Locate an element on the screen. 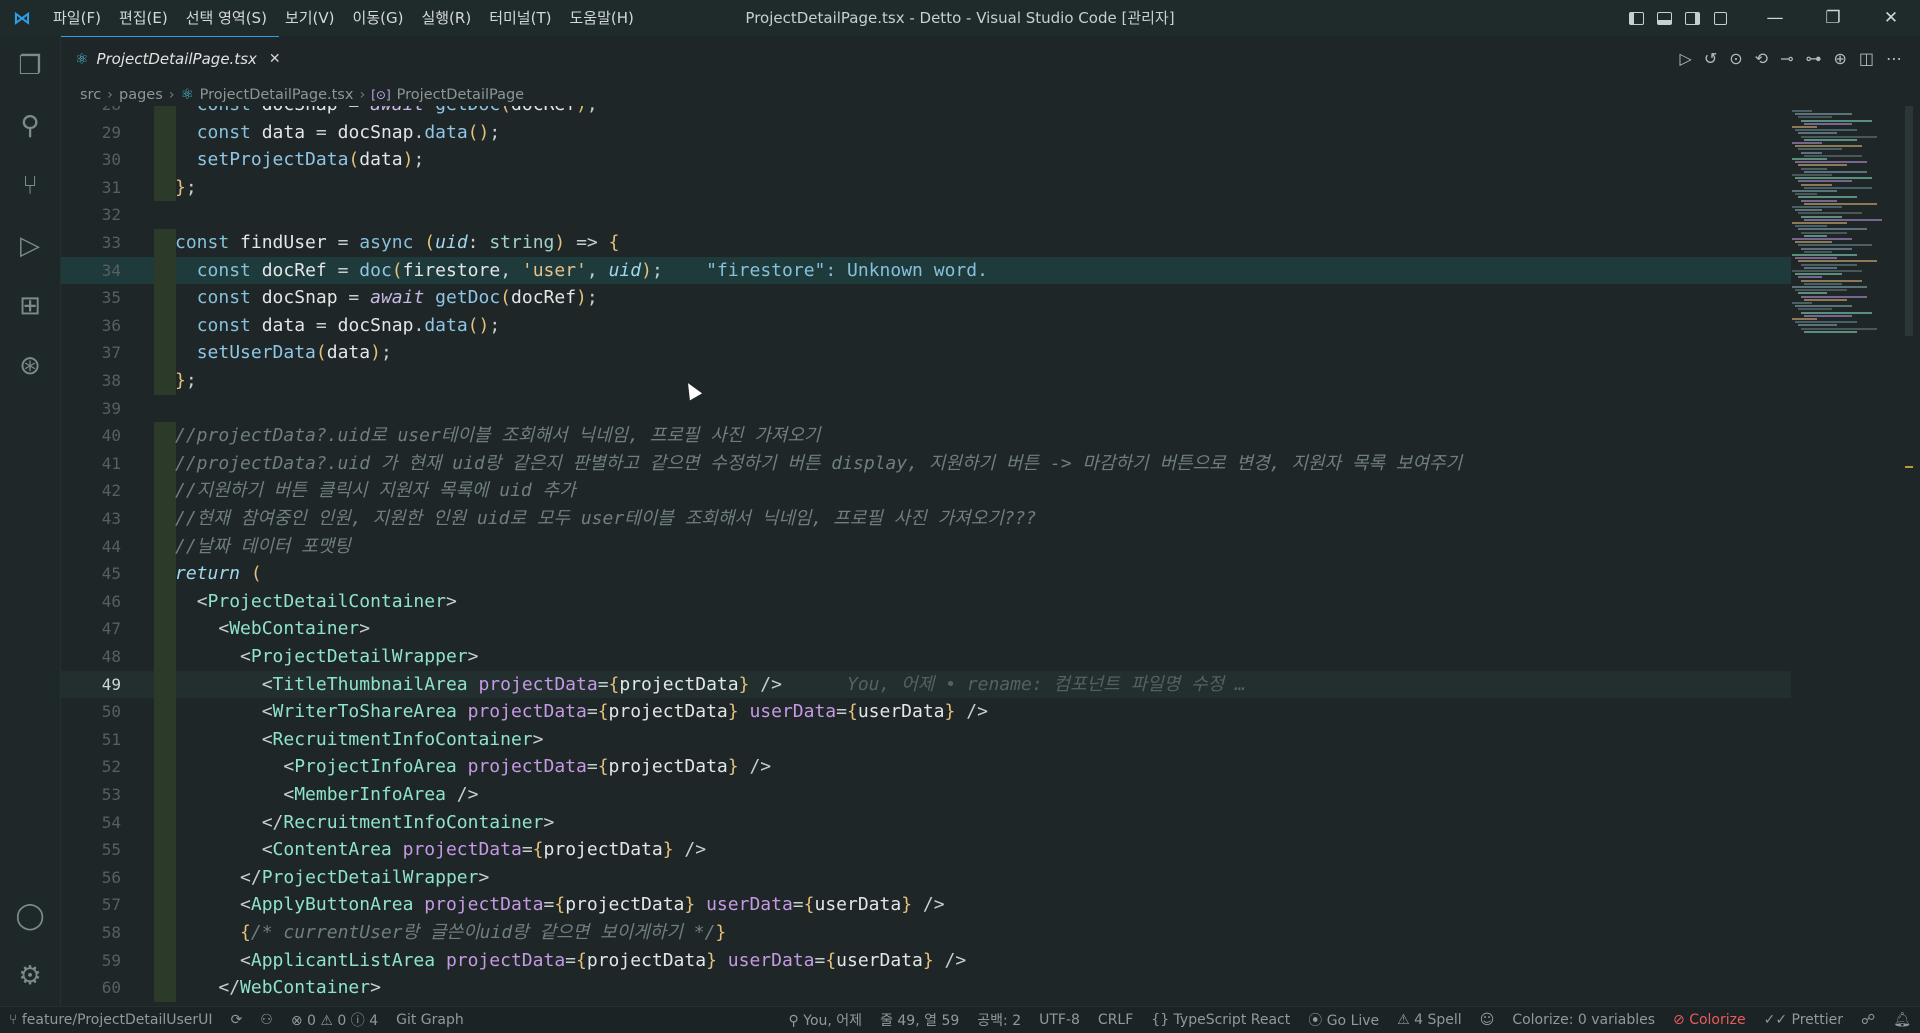 Image resolution: width=1920 pixels, height=1033 pixels. code-line: 54 </RecruitmentInfoContainer> is located at coordinates (926, 822).